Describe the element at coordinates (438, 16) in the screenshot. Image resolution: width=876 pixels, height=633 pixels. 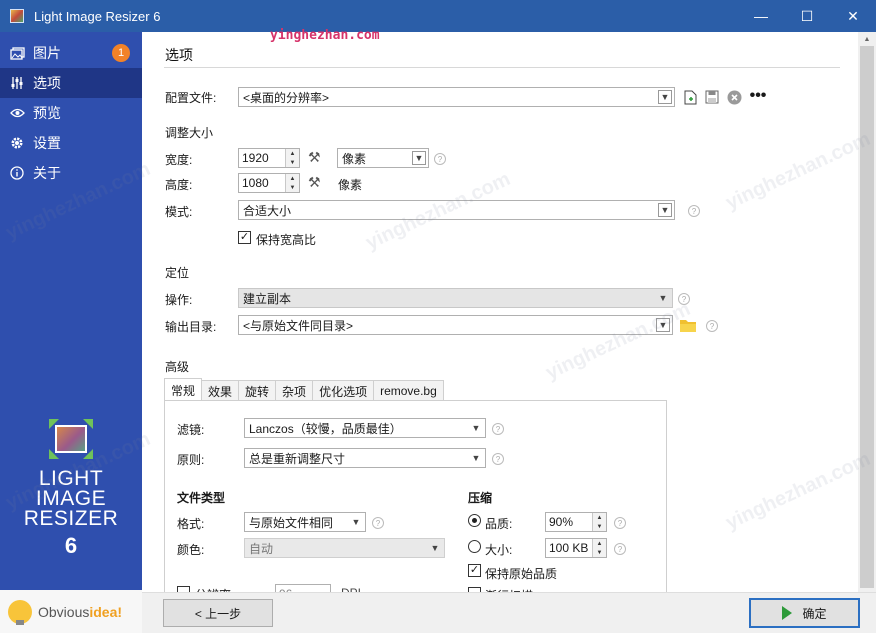
I see `title-bar: Light Image Resizer 6 — ☐ ✕` at that location.